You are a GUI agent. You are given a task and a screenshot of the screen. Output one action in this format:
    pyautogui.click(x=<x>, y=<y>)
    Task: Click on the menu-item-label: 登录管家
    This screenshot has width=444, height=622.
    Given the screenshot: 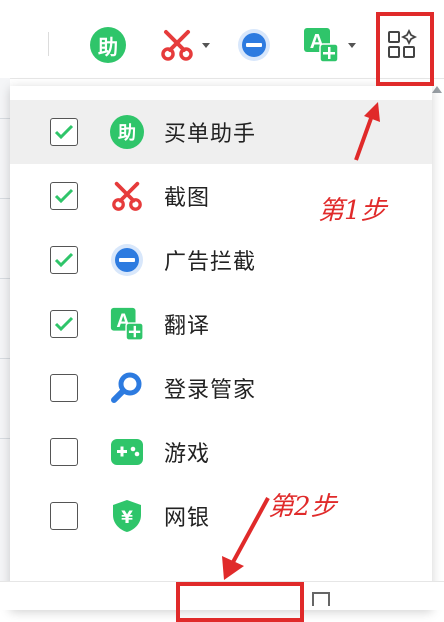 What is the action you would take?
    pyautogui.click(x=210, y=390)
    